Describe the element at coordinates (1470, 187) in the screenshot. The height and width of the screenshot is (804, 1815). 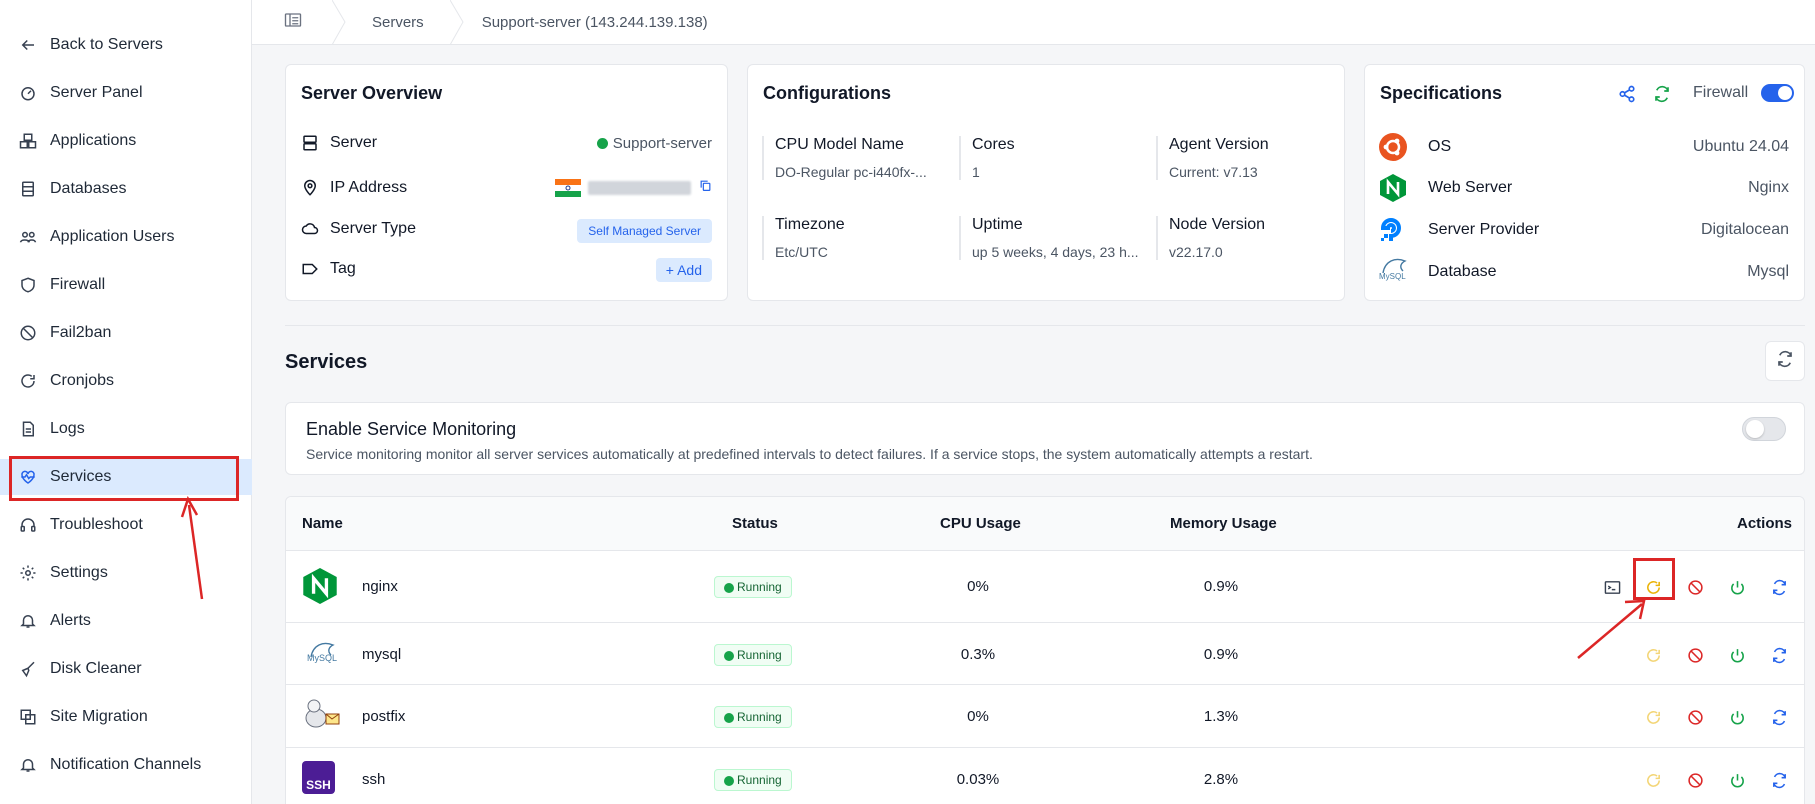
I see `spec-webserver-label: Web Server` at that location.